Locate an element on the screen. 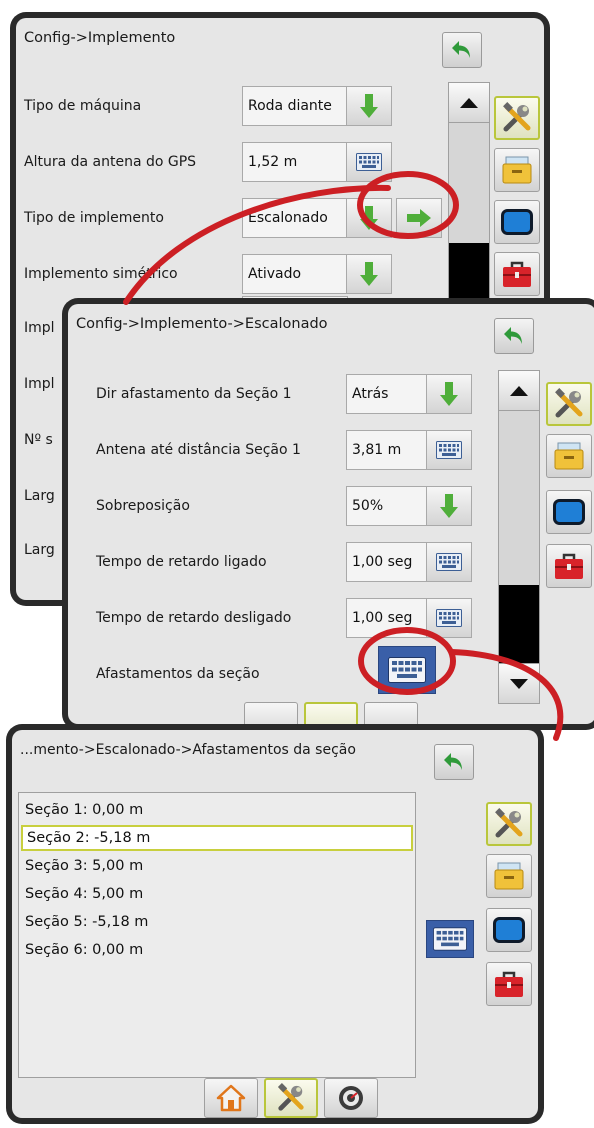  right-arrow-icon is located at coordinates (419, 218).